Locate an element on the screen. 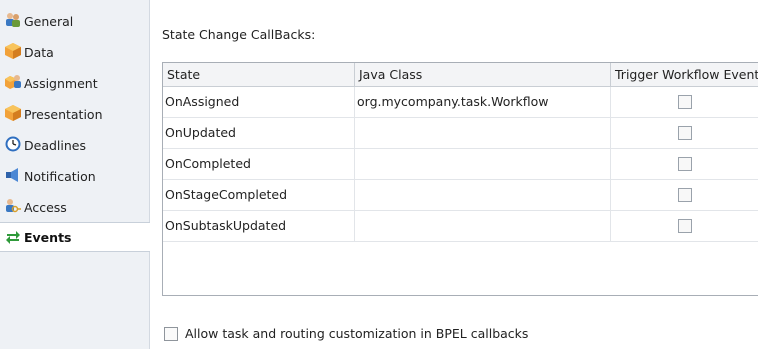 The image size is (758, 349). sidebar-item-access: Access is located at coordinates (75, 207).